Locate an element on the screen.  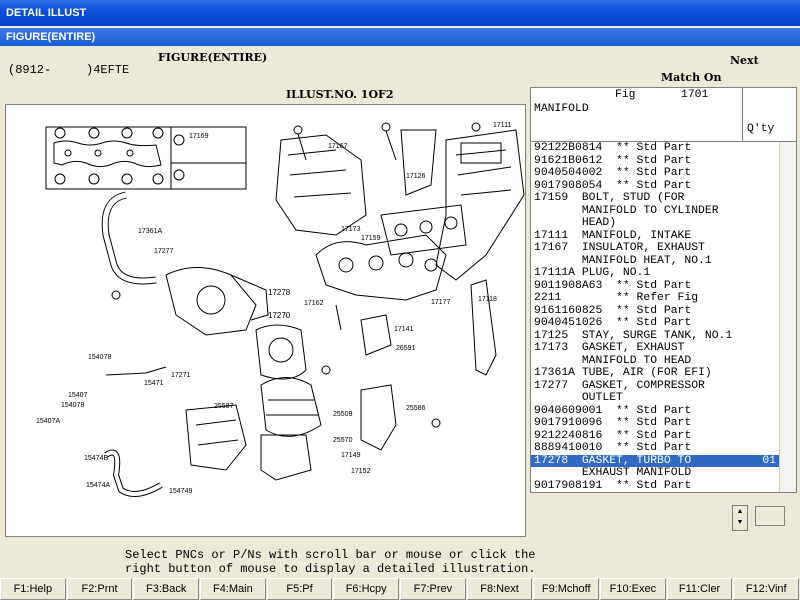
model-right: )4EFTE is located at coordinates (108, 70).